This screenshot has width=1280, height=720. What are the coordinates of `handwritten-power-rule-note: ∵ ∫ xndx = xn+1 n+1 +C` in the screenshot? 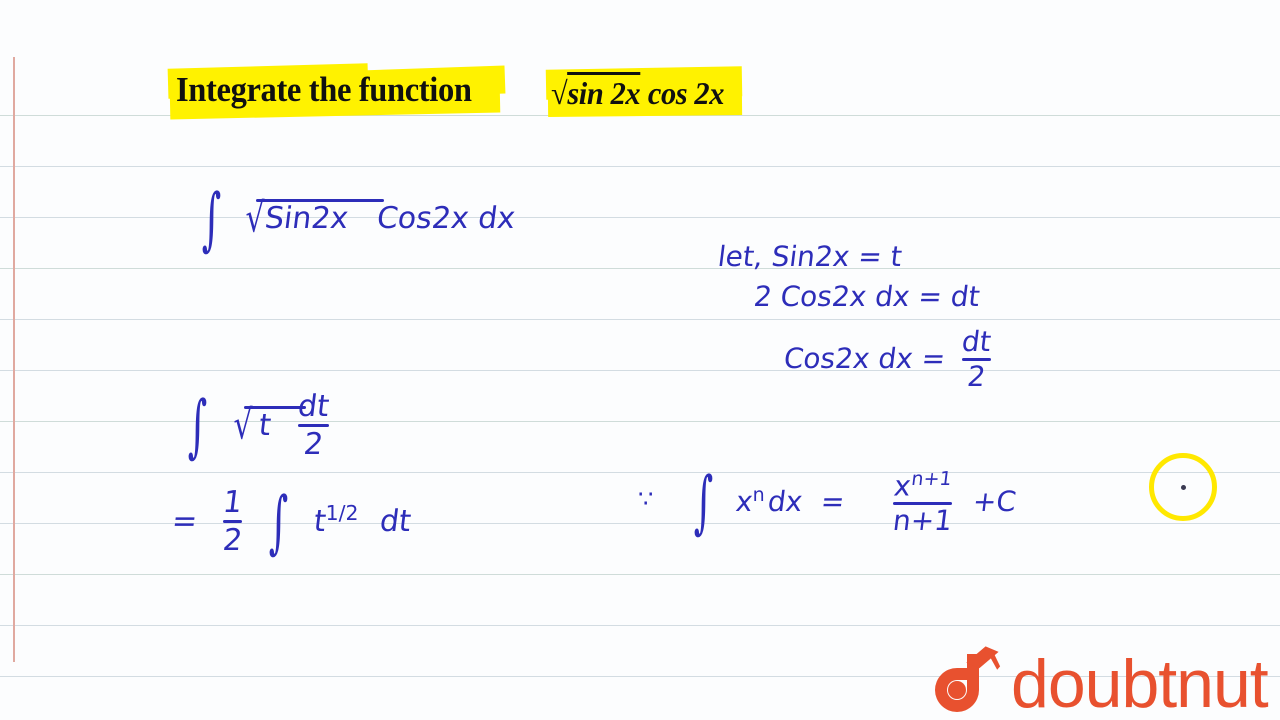 It's located at (828, 502).